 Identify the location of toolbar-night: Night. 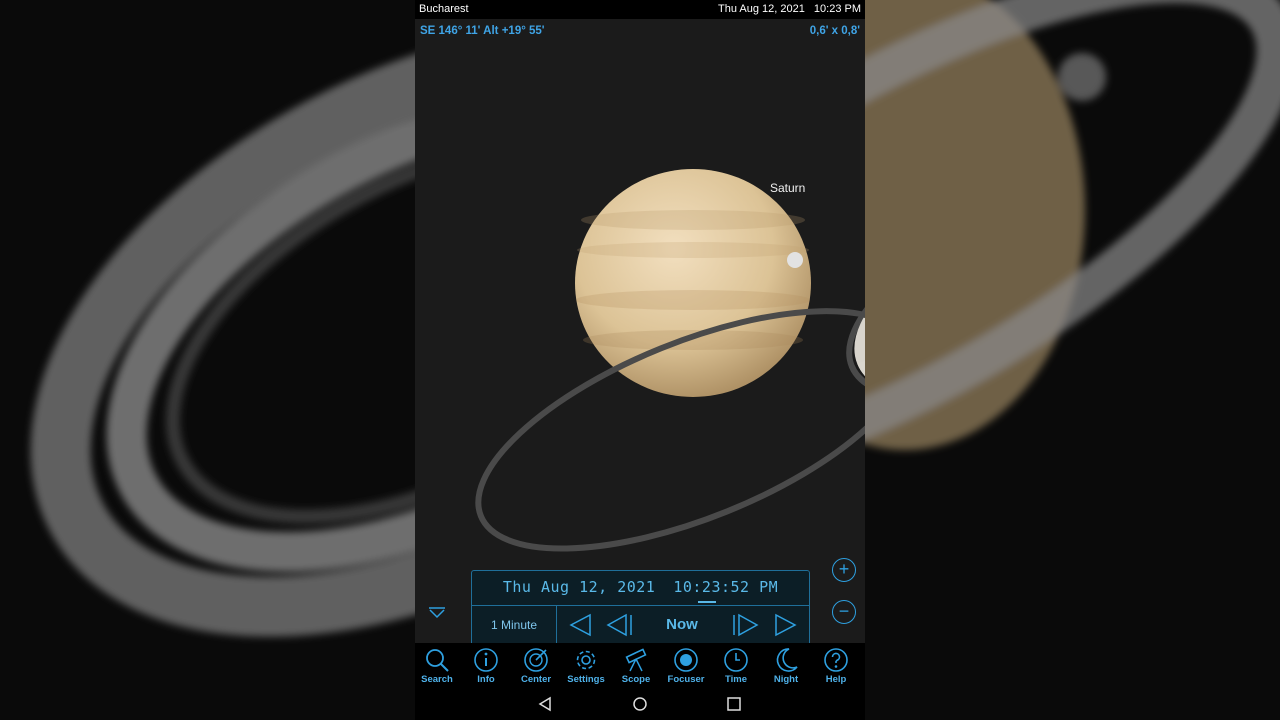
(786, 665).